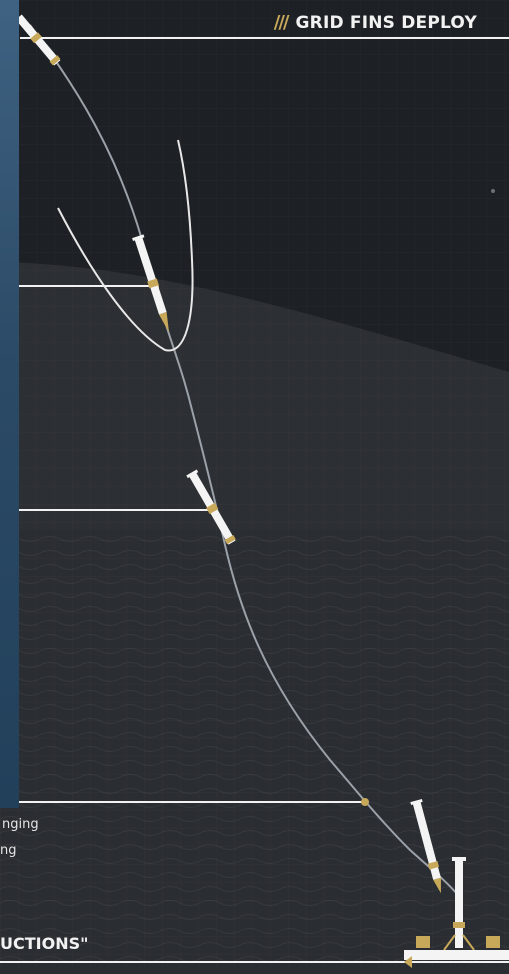 This screenshot has width=509, height=974. Describe the element at coordinates (9, 404) in the screenshot. I see `side-panel` at that location.